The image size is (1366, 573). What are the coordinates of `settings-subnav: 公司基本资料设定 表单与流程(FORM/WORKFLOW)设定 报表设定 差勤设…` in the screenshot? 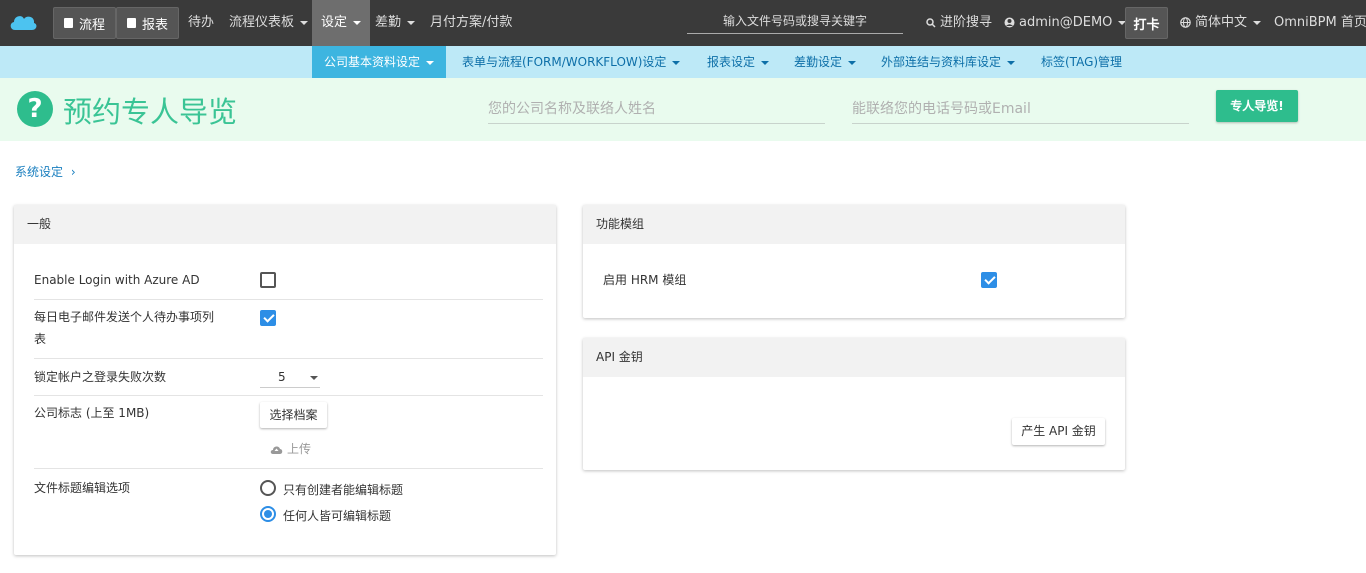 It's located at (683, 62).